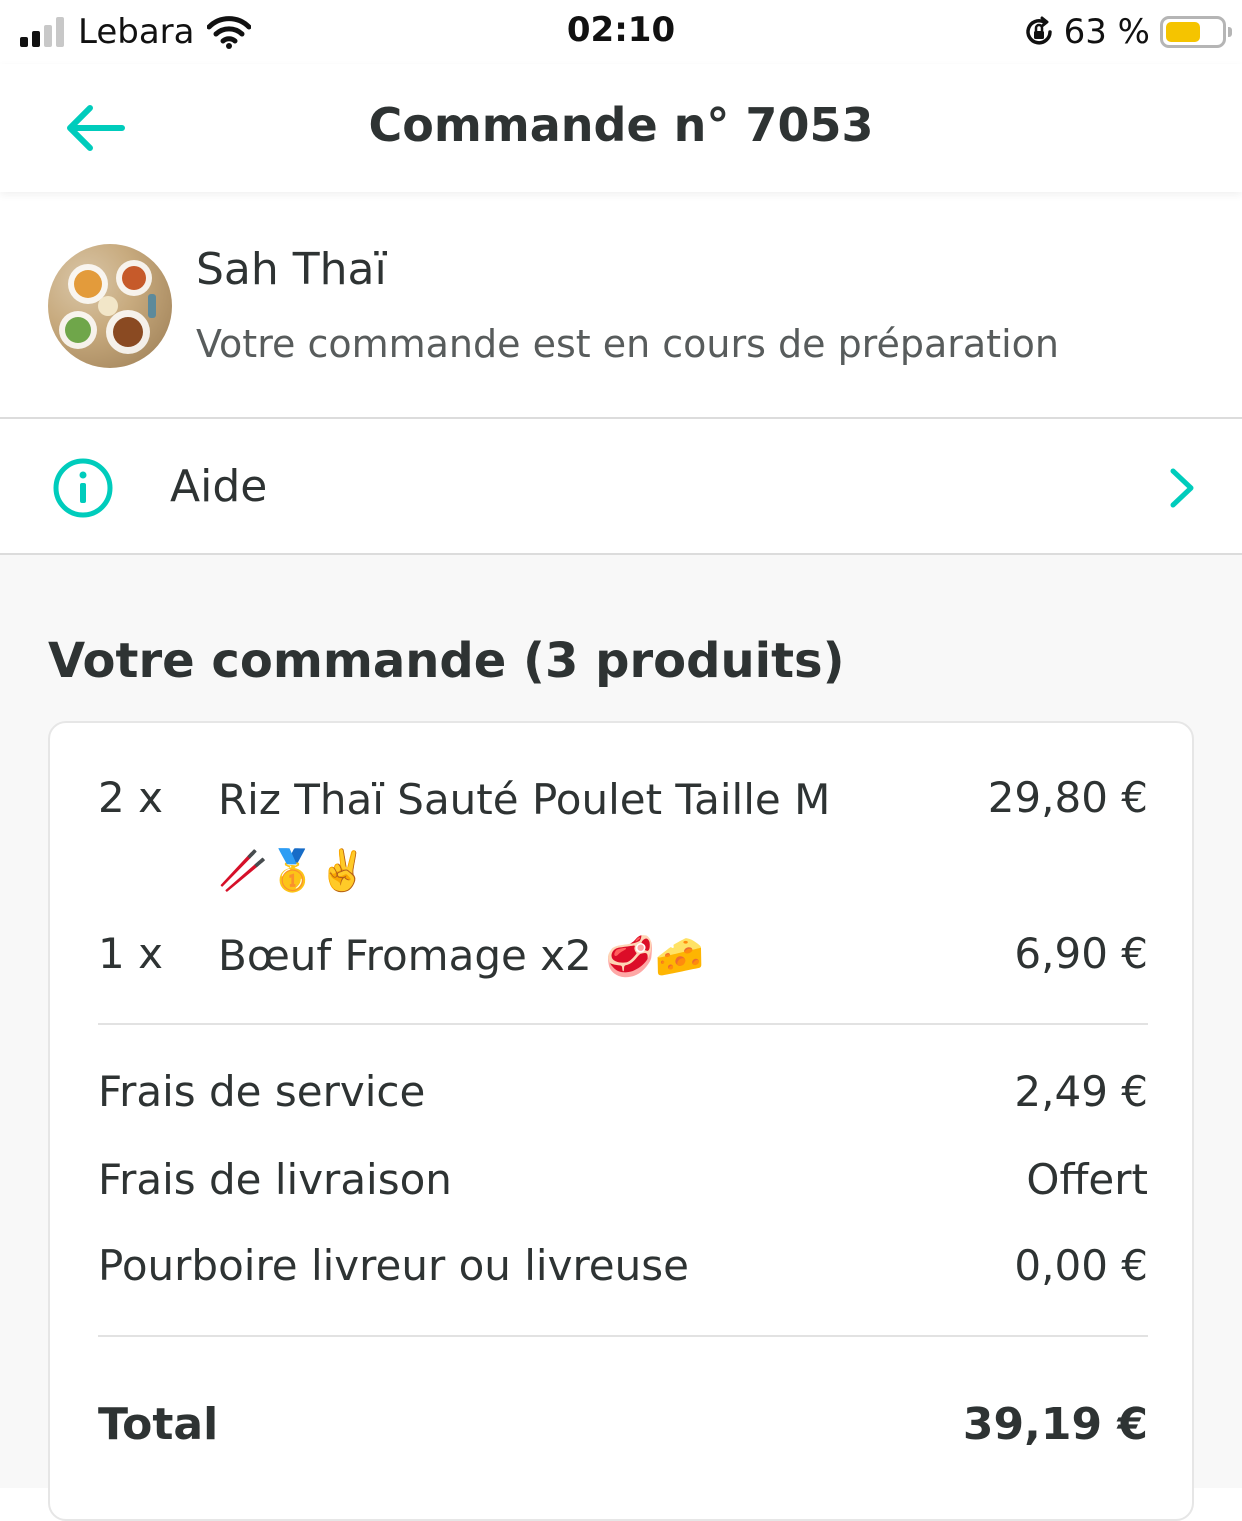 This screenshot has height=1521, width=1242. Describe the element at coordinates (524, 799) in the screenshot. I see `item-name-text: Riz Thaï Sauté Poulet Taille M` at that location.